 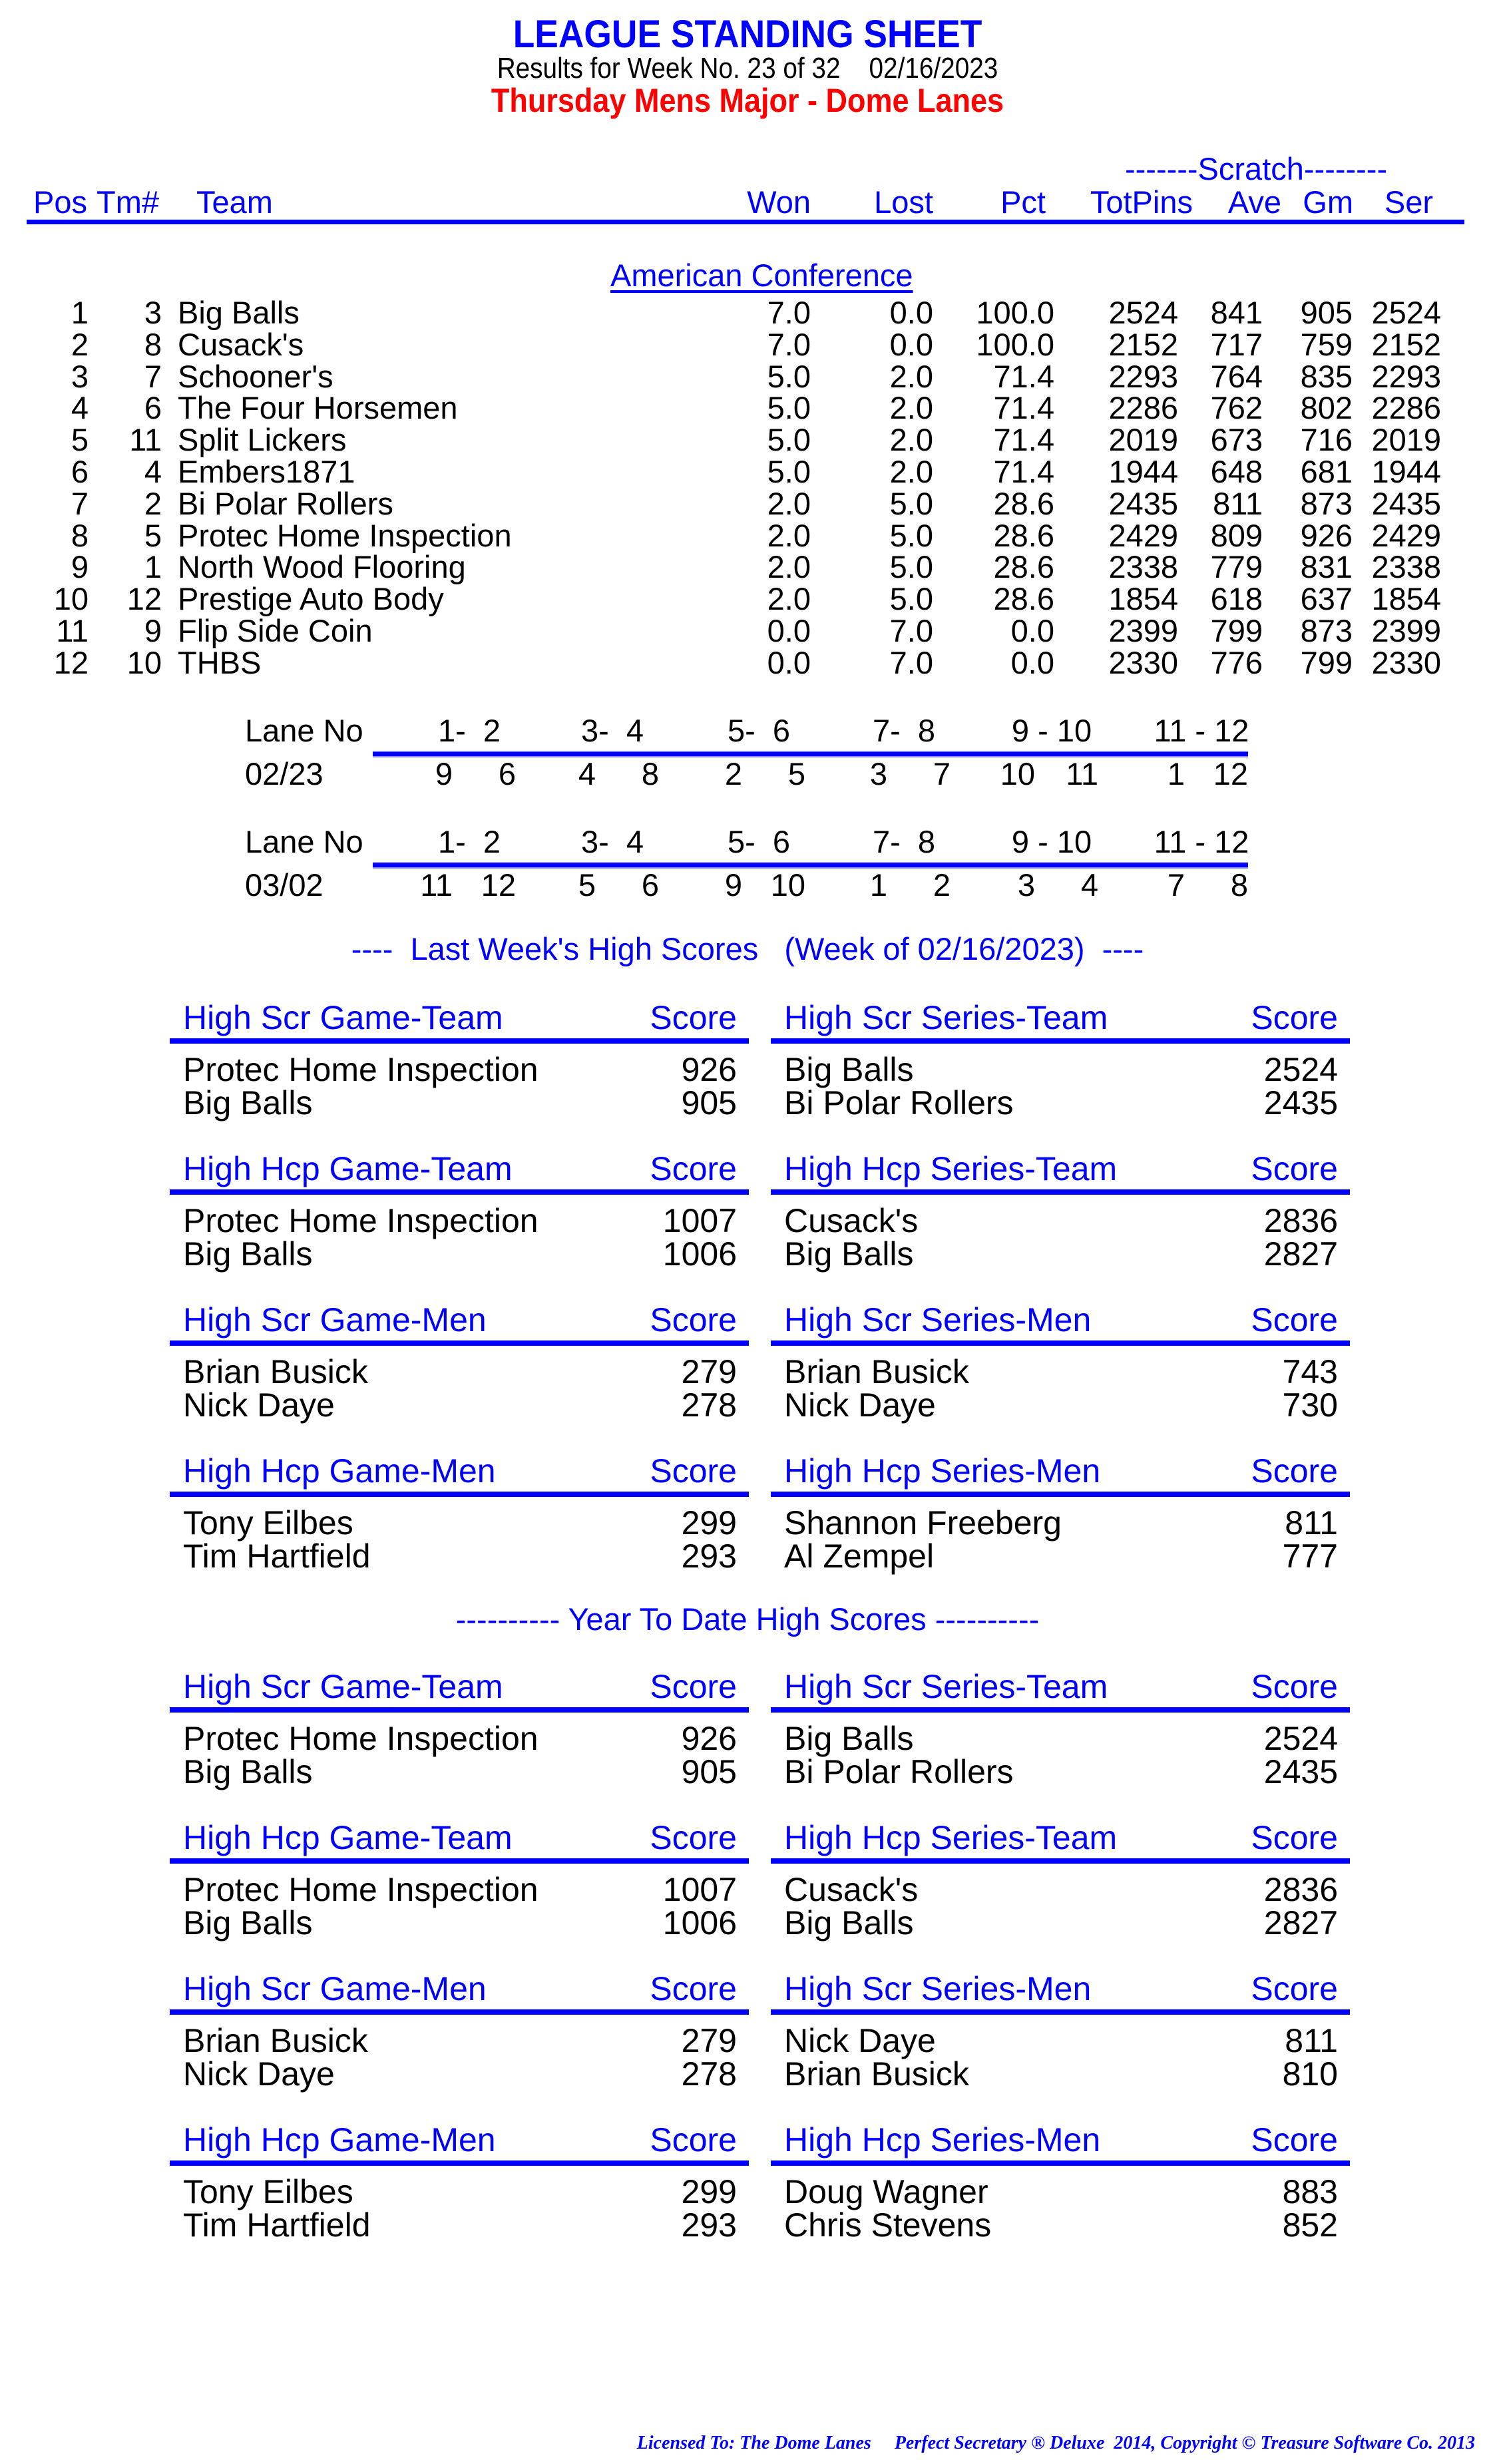 What do you see at coordinates (1143, 408) in the screenshot?
I see `cell-totpins: 2286` at bounding box center [1143, 408].